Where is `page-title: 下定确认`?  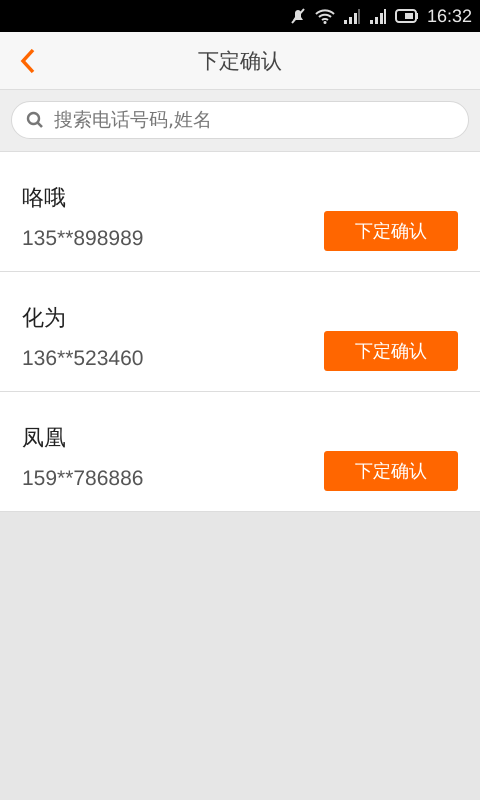 page-title: 下定确认 is located at coordinates (240, 61).